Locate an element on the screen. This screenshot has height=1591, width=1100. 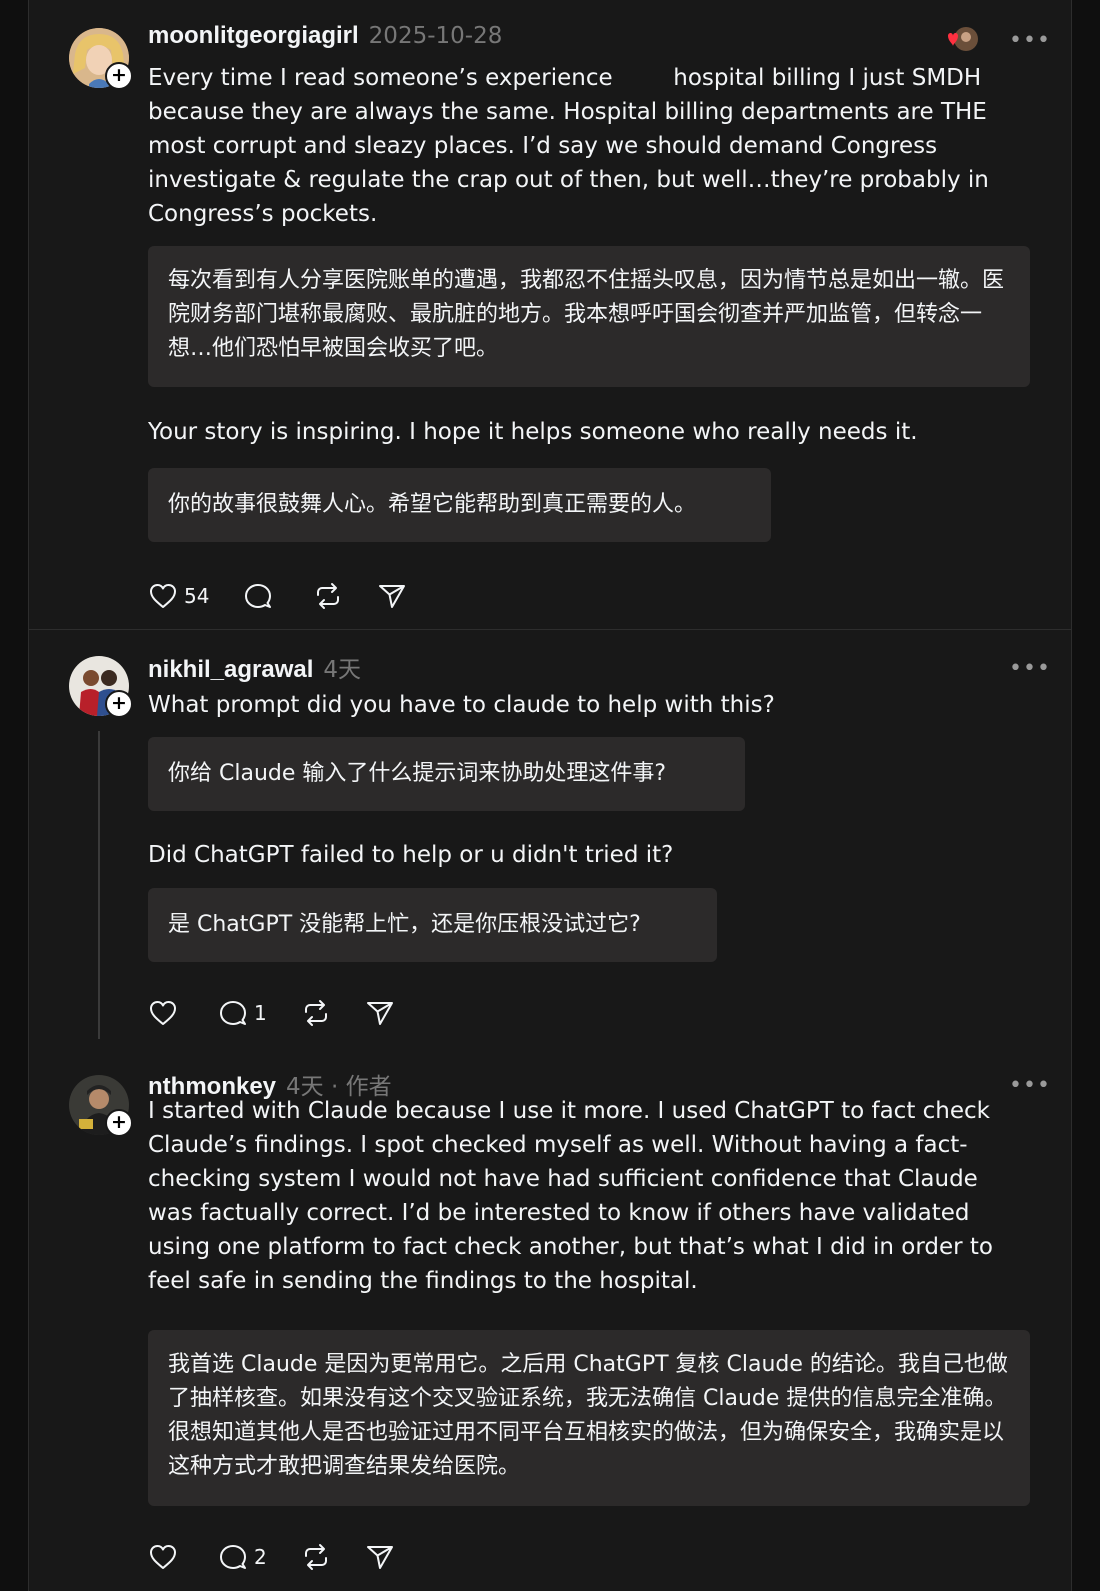
translation-box-secondary: 你的故事很鼓舞人心。希望它能帮助到真正需要的人。 is located at coordinates (459, 505).